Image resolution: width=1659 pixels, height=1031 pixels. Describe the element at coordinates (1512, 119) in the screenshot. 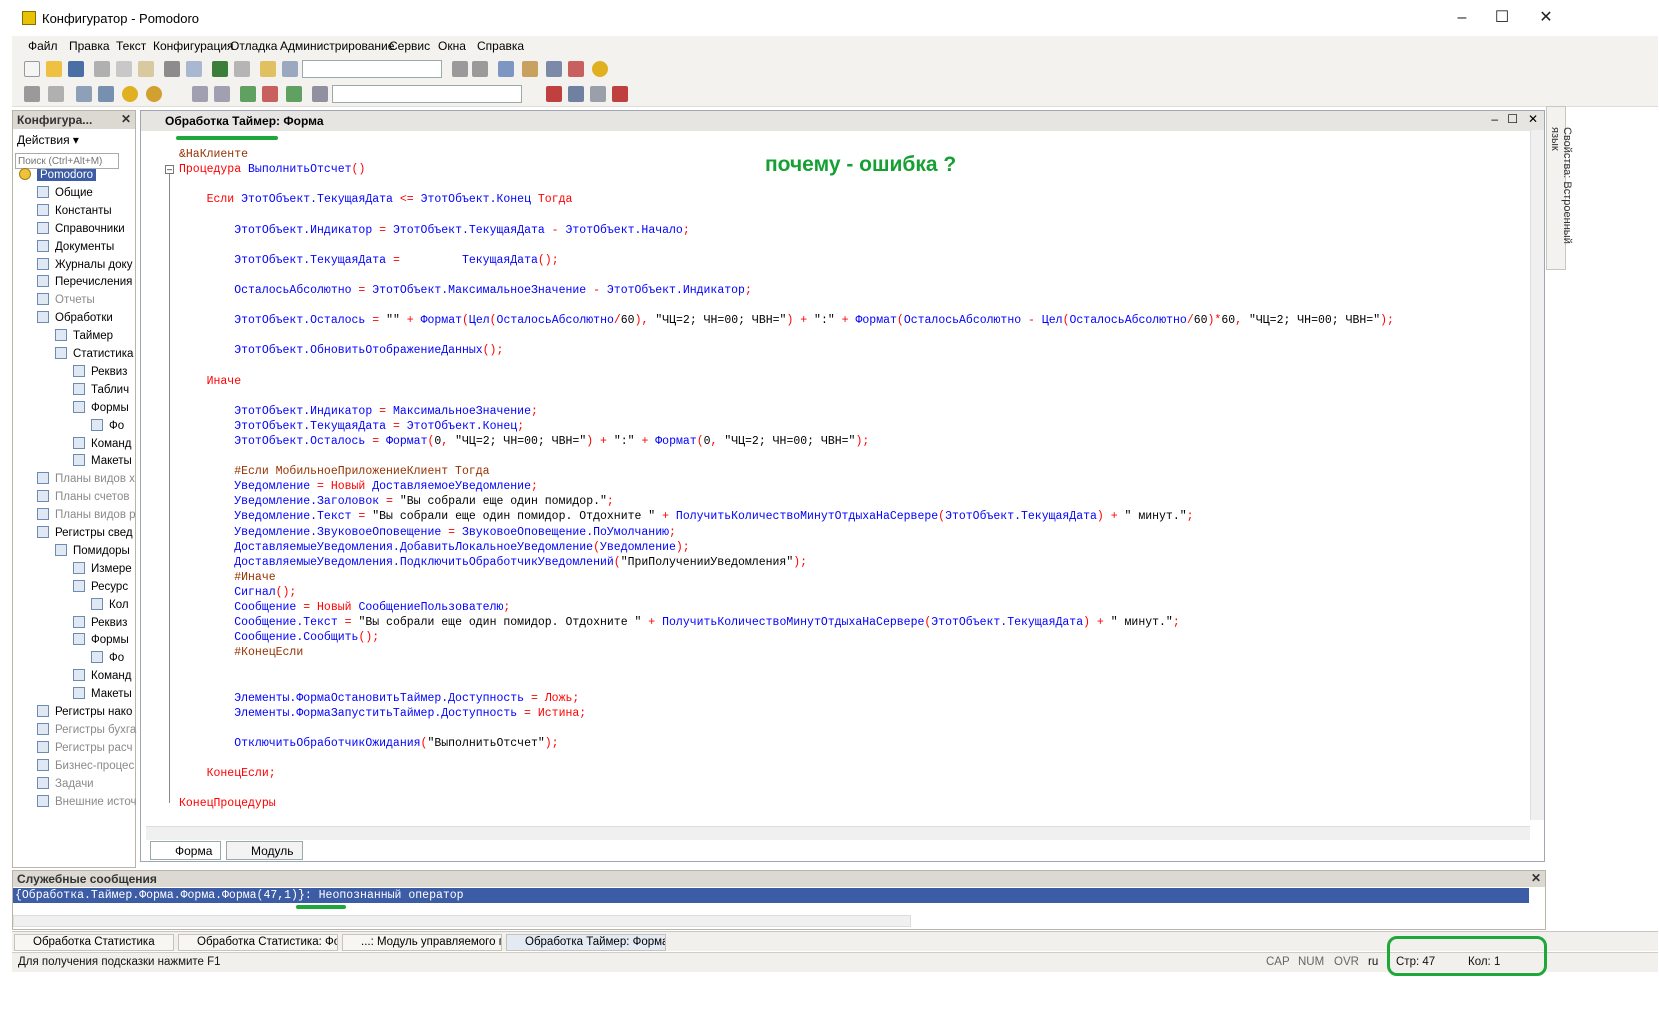

I see `editor-maximize-icon: ☐` at that location.